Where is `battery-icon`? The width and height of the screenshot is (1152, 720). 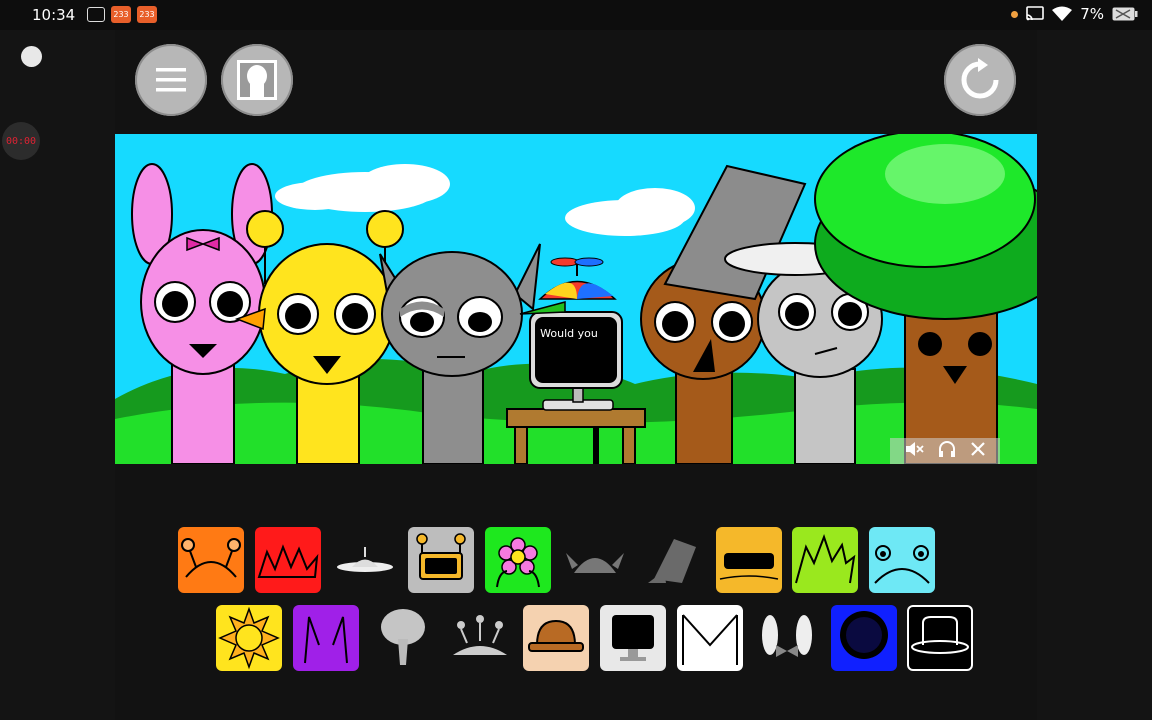
battery-icon is located at coordinates (1125, 14).